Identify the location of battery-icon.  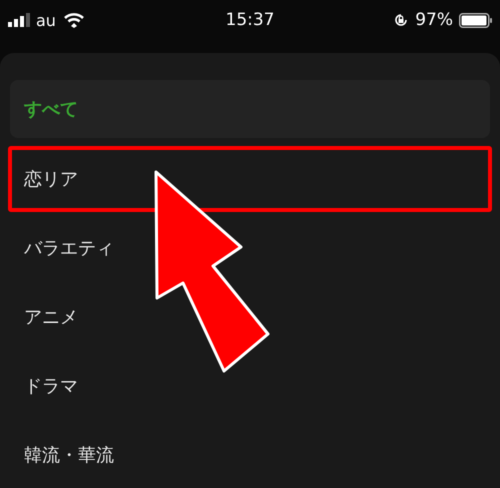
(475, 20).